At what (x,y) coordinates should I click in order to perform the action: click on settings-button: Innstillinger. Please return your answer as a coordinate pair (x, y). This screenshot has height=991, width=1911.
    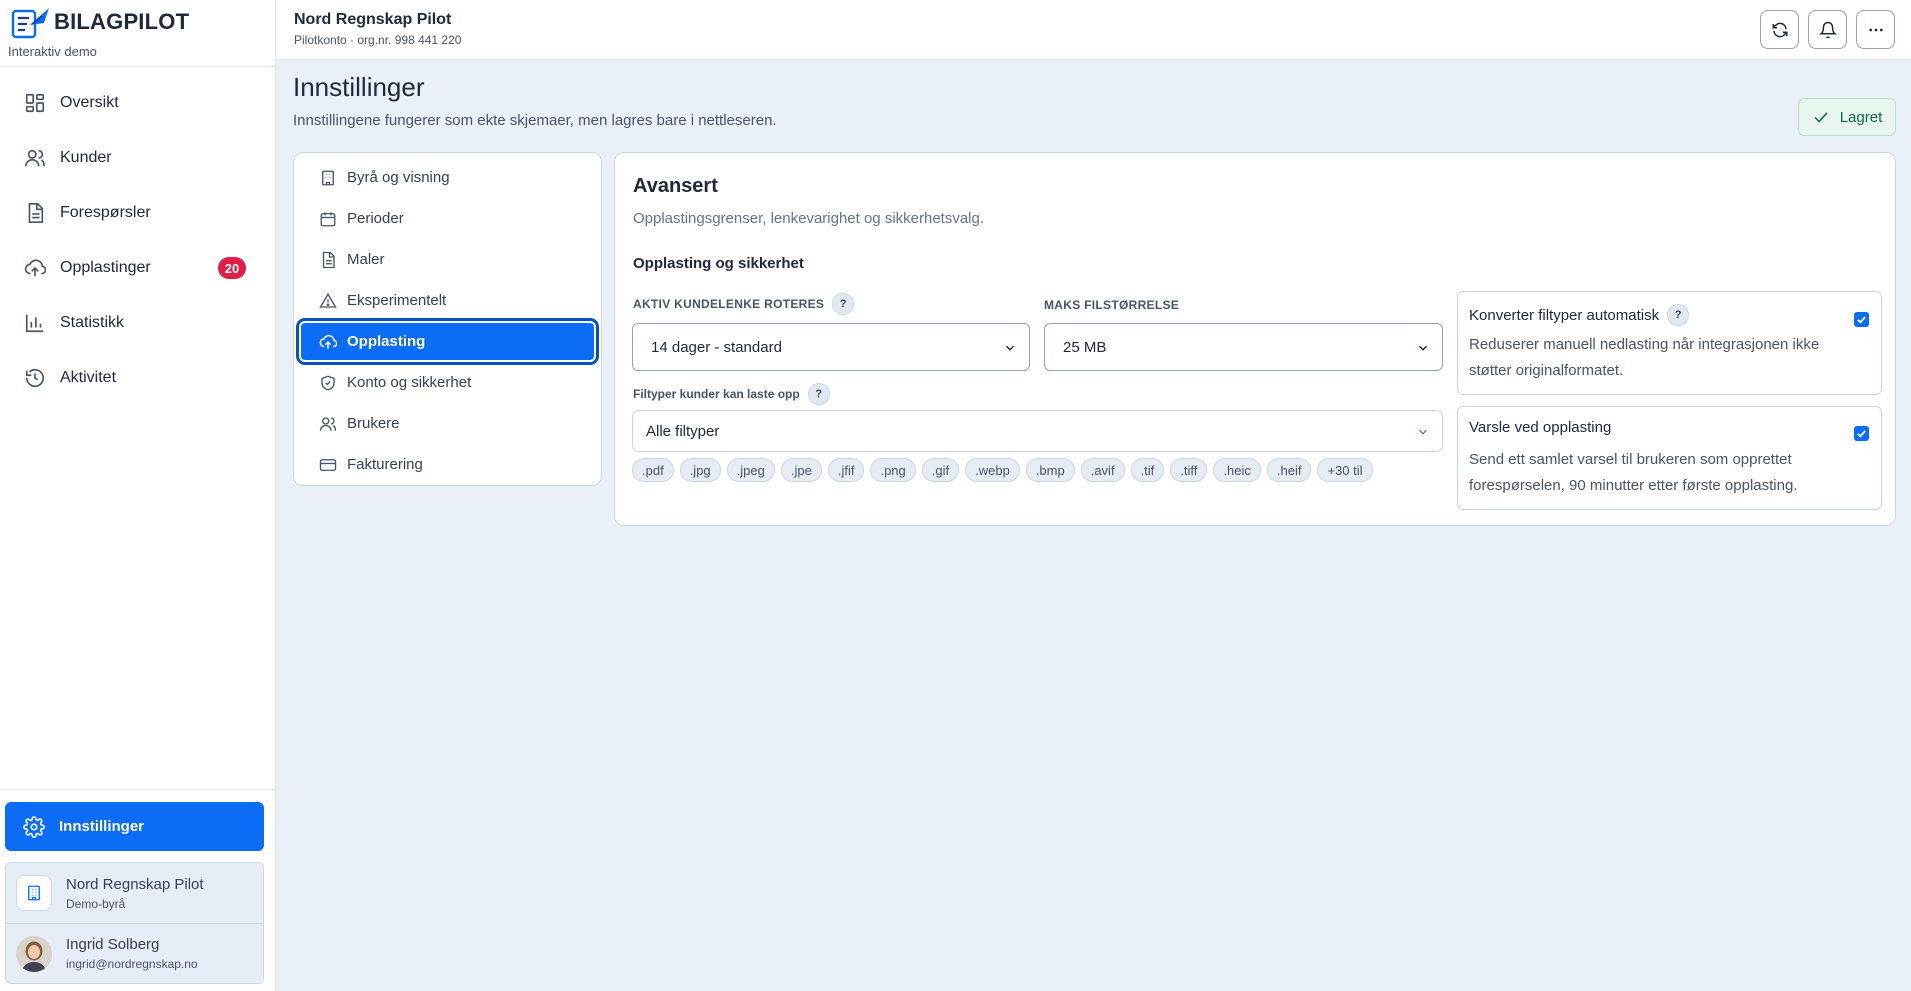
    Looking at the image, I should click on (134, 826).